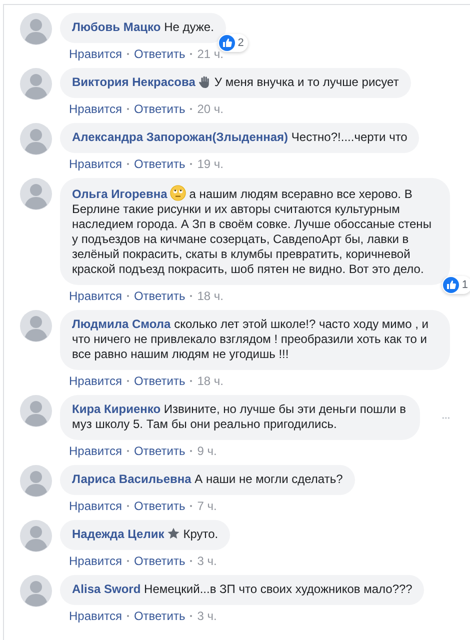 This screenshot has width=470, height=640. Describe the element at coordinates (456, 285) in the screenshot. I see `reaction-count: 1` at that location.